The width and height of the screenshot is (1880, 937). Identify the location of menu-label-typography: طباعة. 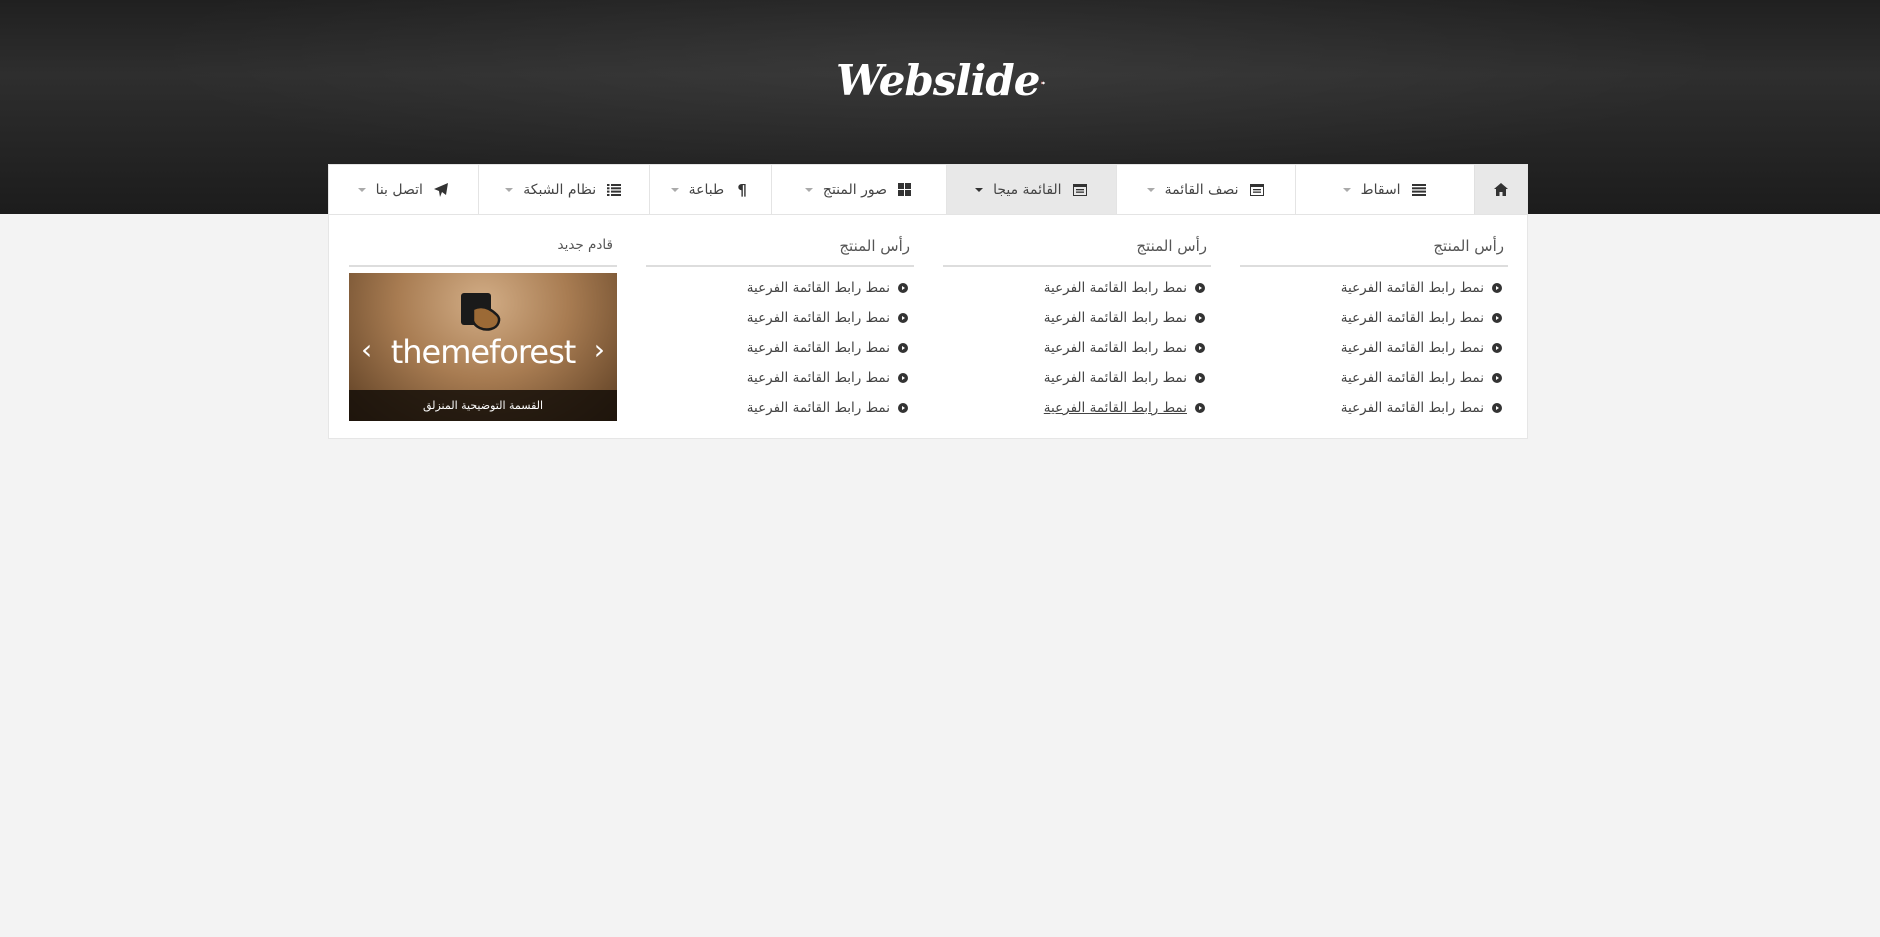
(706, 189).